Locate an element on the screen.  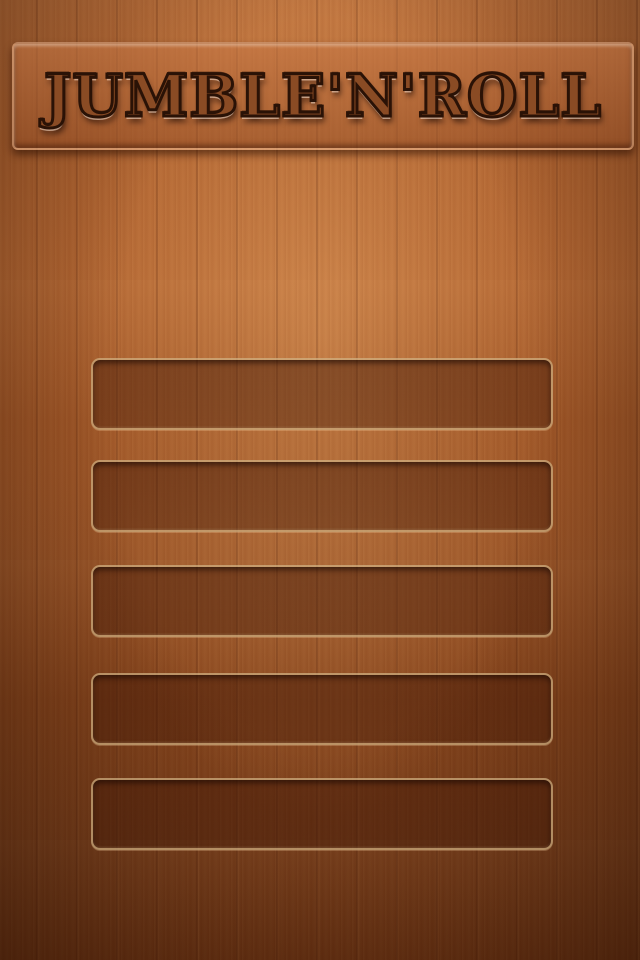
game-title: JUMBLE'N'ROLL is located at coordinates (322, 96).